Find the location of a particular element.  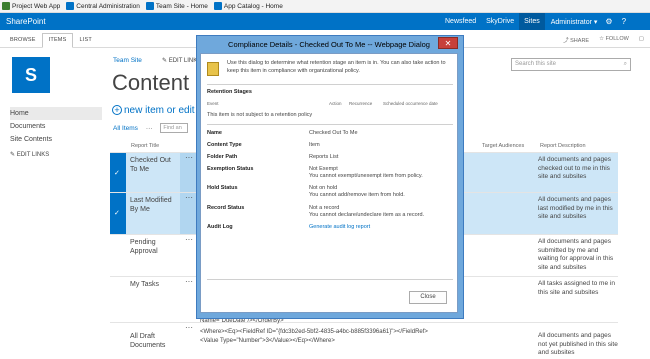

favorite-central-admin: Central Administration is located at coordinates (103, 6).